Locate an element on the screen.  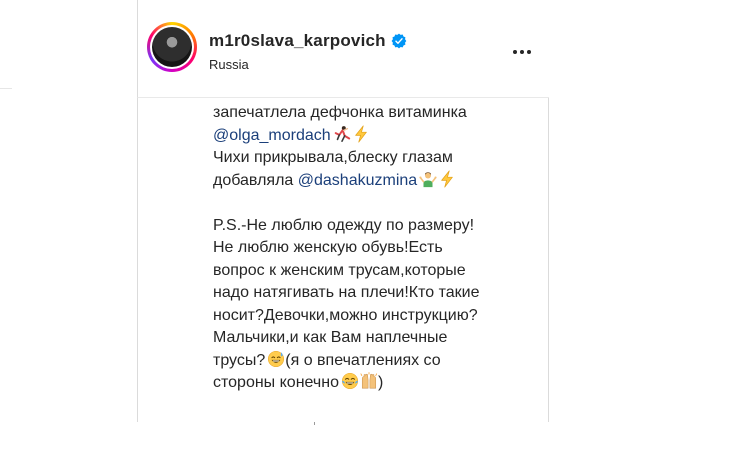
author-line: m1r0slava_karpovich is located at coordinates (308, 41).